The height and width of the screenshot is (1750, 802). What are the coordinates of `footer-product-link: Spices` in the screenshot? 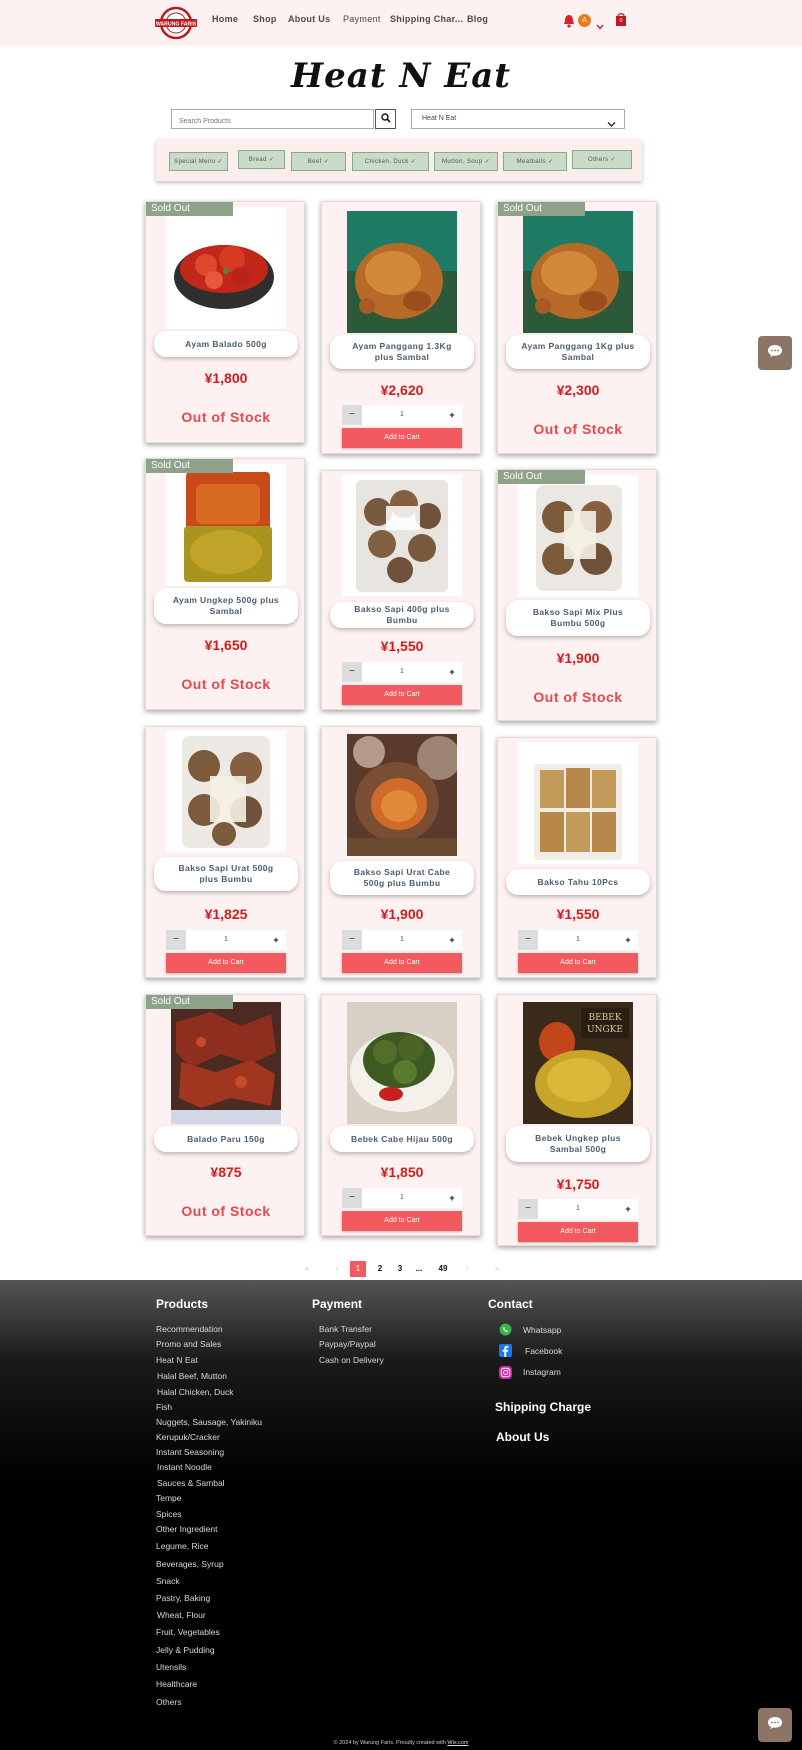 It's located at (169, 1514).